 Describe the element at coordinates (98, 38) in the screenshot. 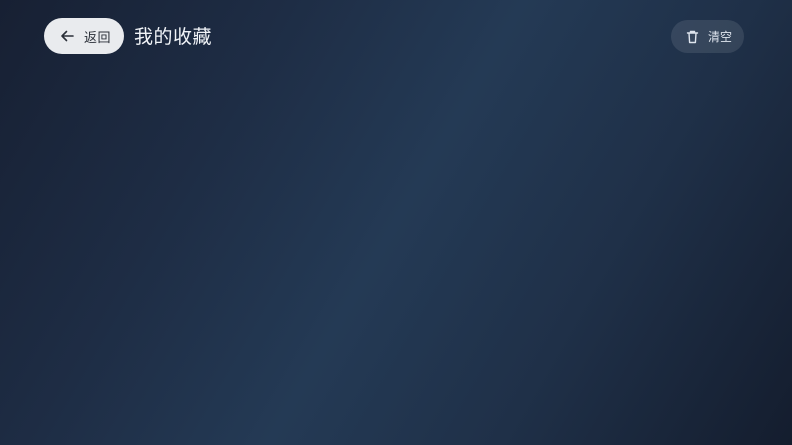

I see `back-button-label: 返回` at that location.